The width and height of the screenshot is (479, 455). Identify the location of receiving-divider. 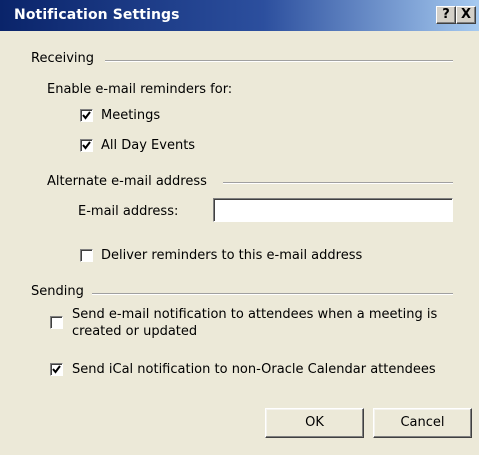
(279, 61).